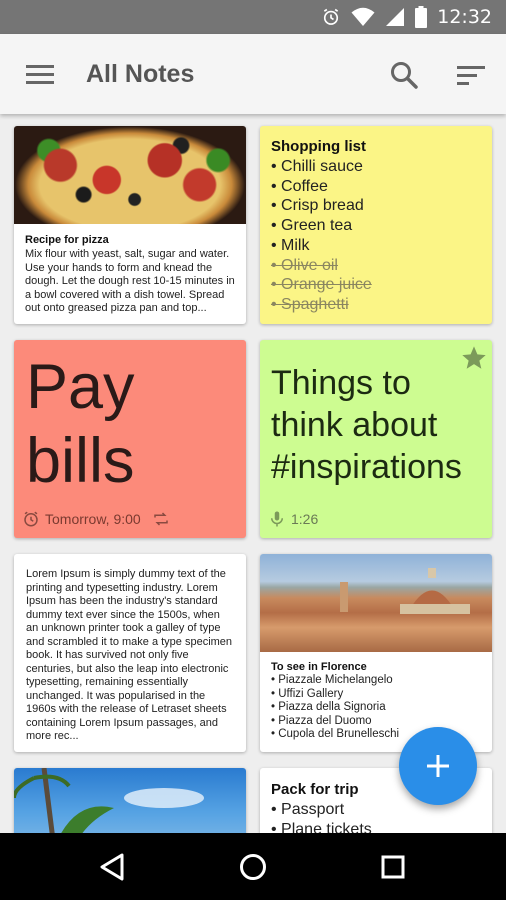 This screenshot has height=900, width=506. I want to click on menu-button, so click(40, 74).